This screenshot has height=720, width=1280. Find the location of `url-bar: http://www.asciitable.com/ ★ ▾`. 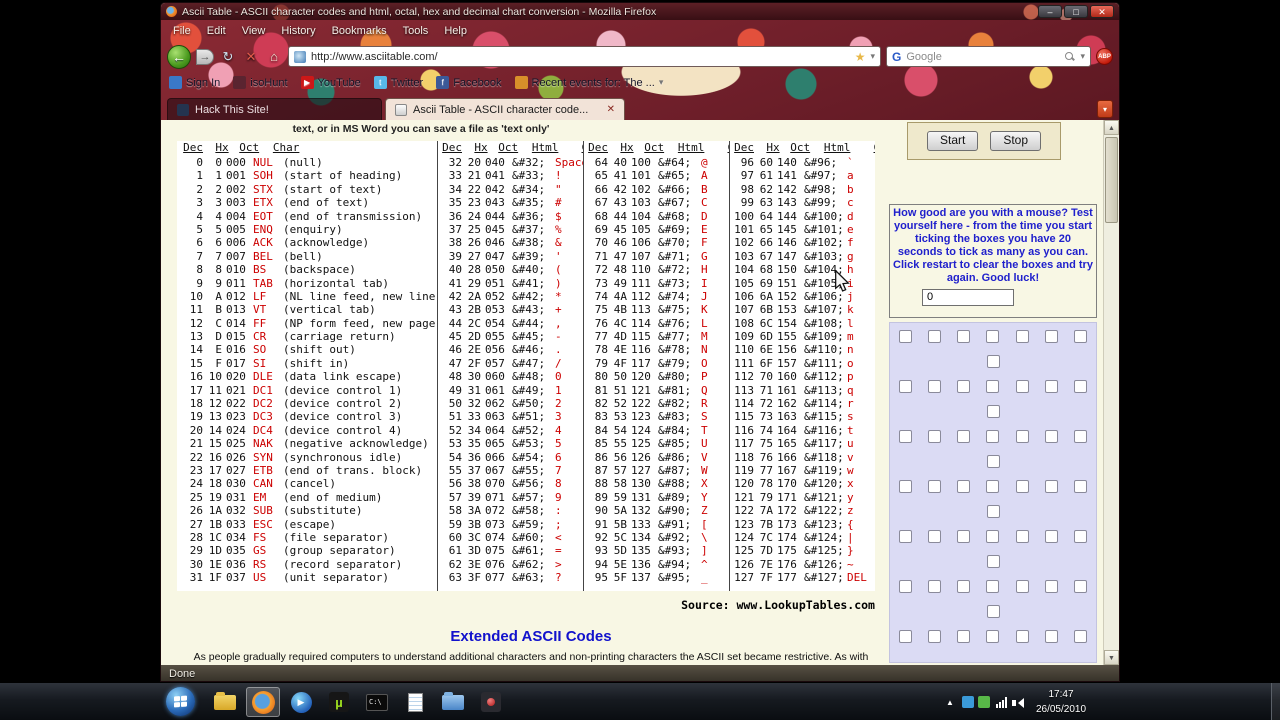

url-bar: http://www.asciitable.com/ ★ ▾ is located at coordinates (584, 56).